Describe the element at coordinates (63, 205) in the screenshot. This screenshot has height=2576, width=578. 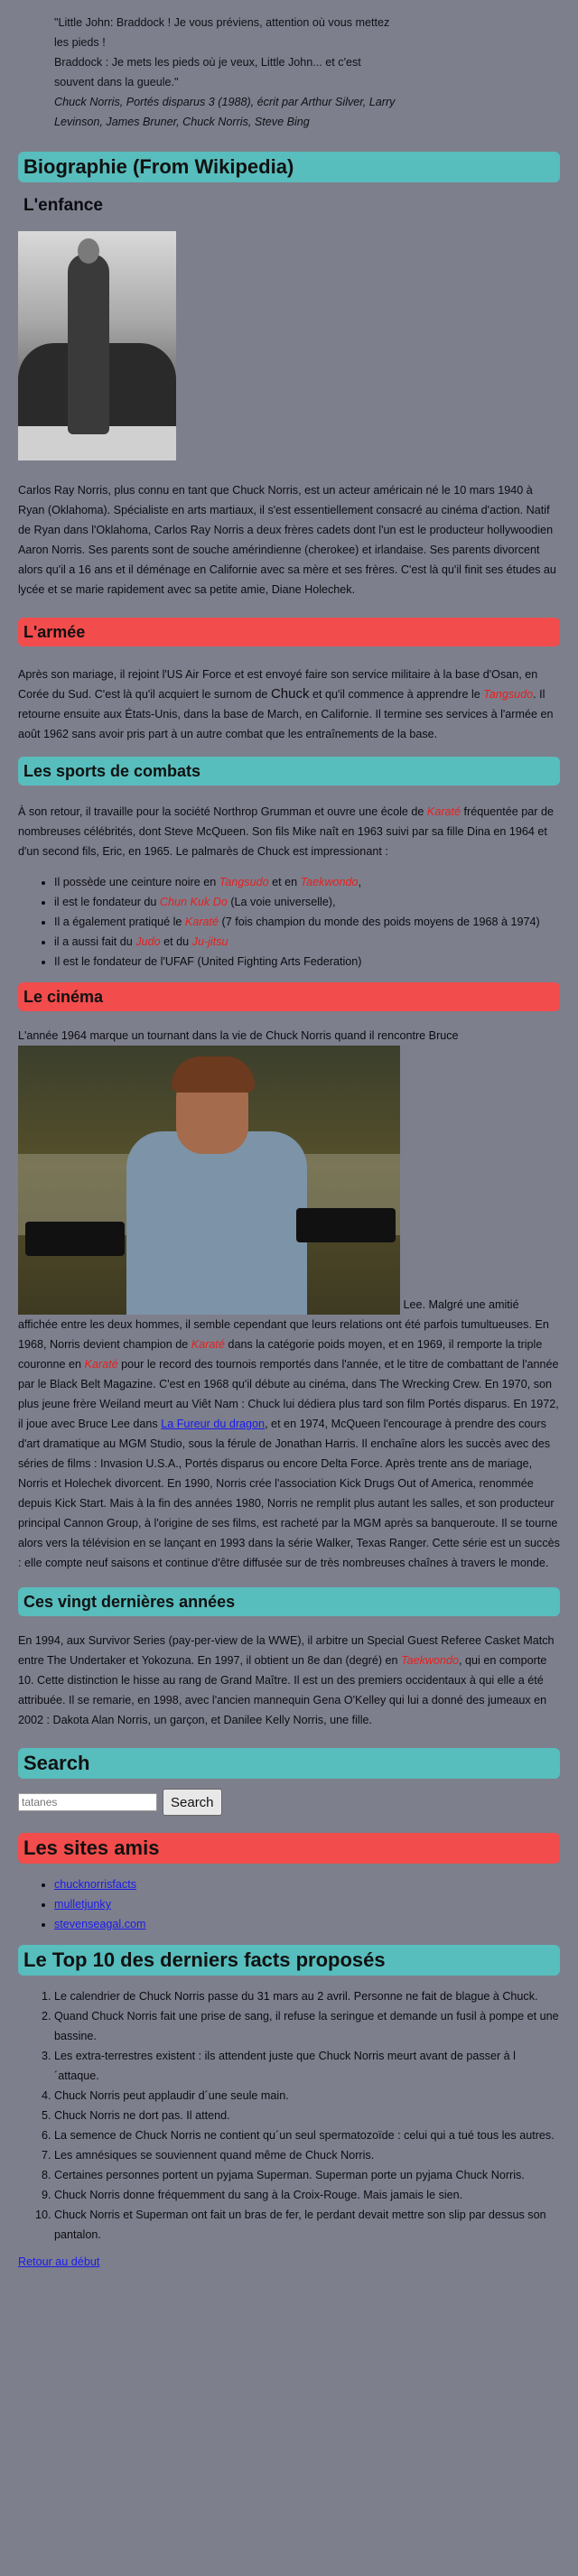
I see `childhood-title: L'enfance` at that location.